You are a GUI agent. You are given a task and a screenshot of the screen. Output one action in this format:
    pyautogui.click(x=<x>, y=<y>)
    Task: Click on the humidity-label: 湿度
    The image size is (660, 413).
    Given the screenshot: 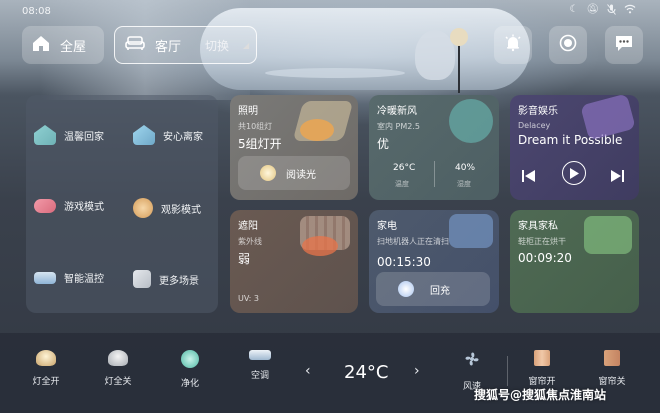 What is the action you would take?
    pyautogui.click(x=464, y=184)
    